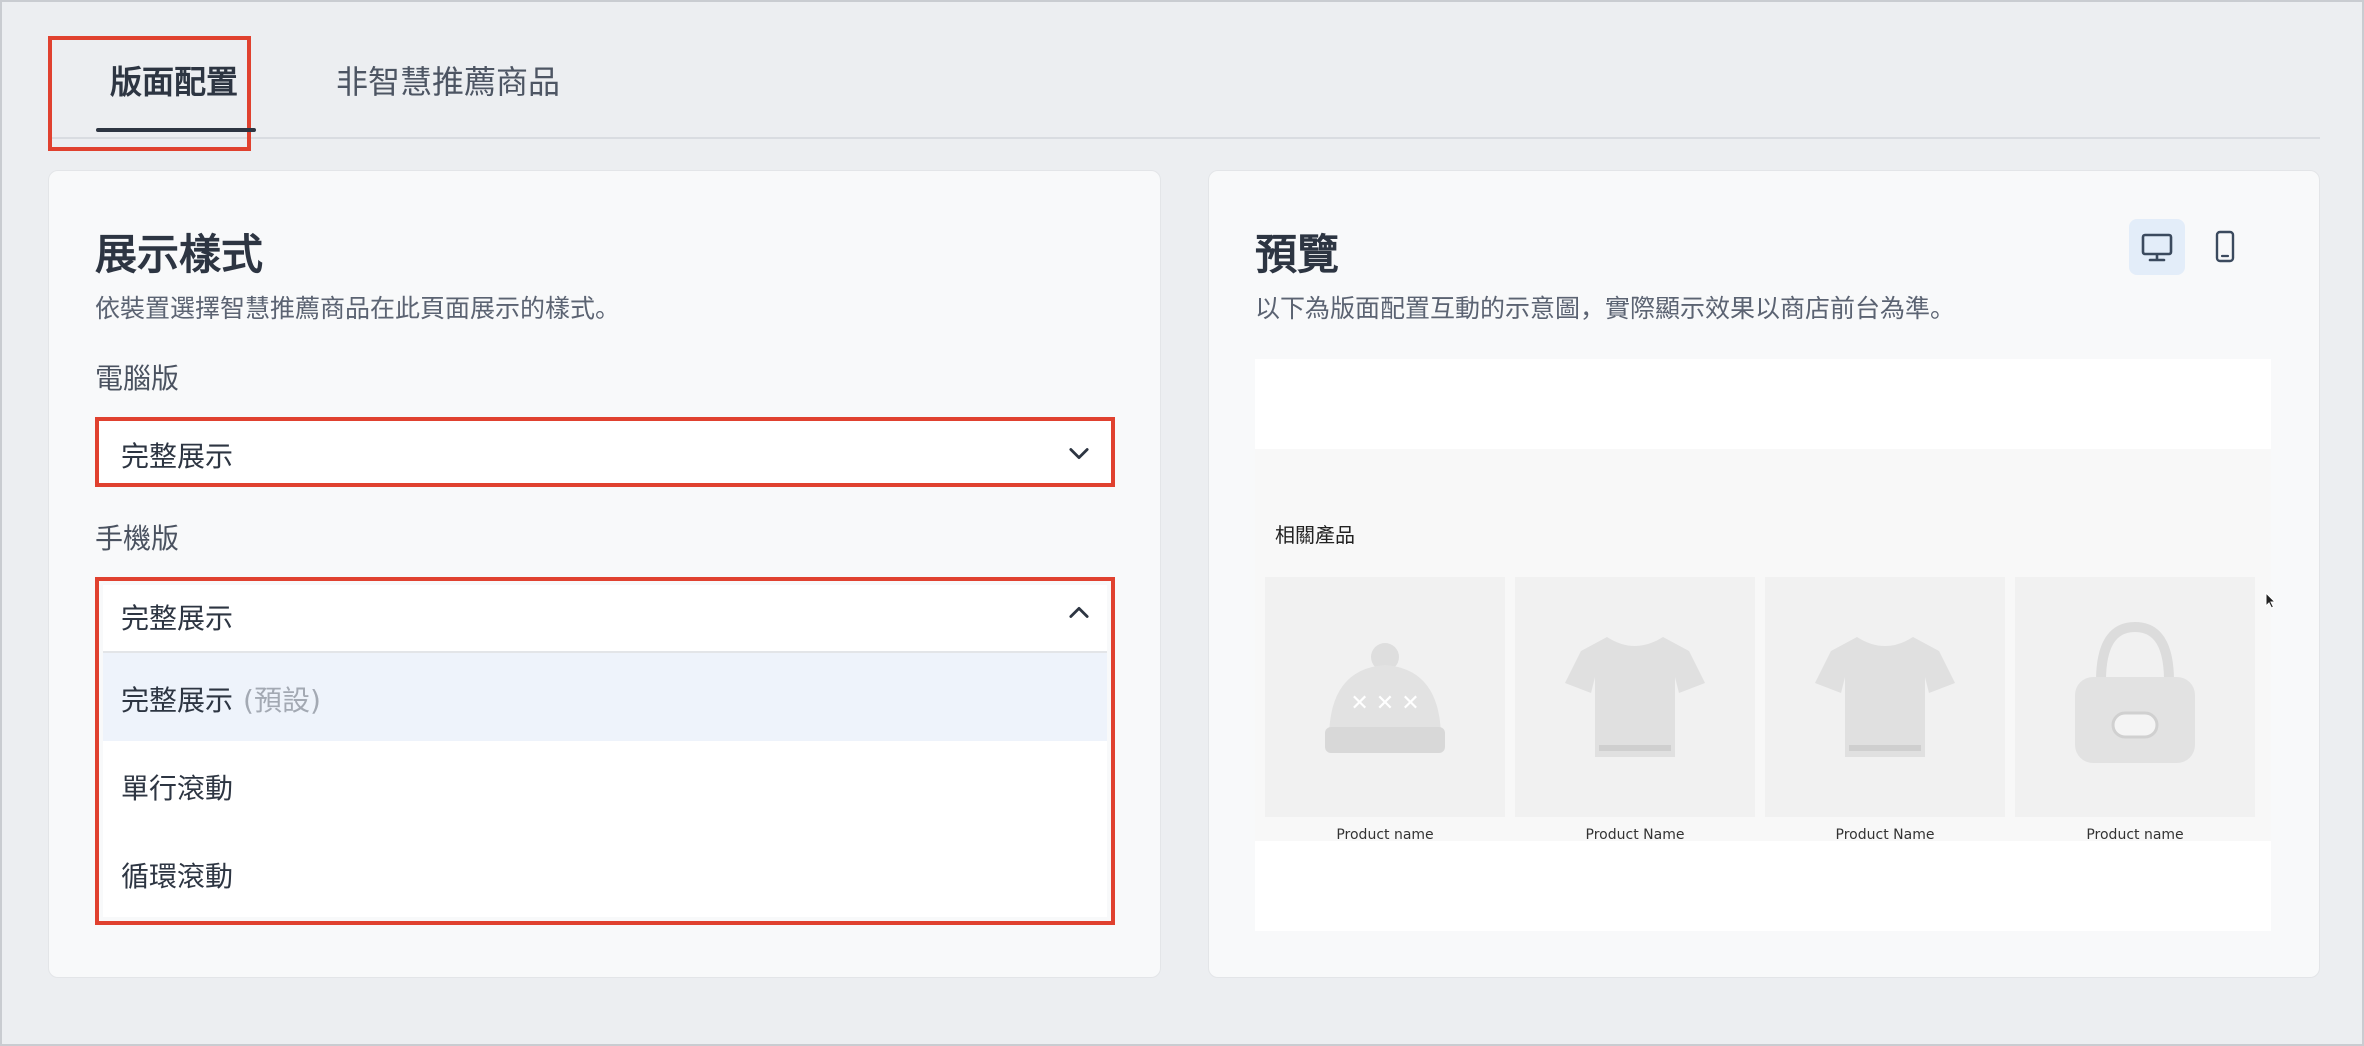 Image resolution: width=2364 pixels, height=1046 pixels. What do you see at coordinates (179, 254) in the screenshot?
I see `display-style-title: 展示樣式` at bounding box center [179, 254].